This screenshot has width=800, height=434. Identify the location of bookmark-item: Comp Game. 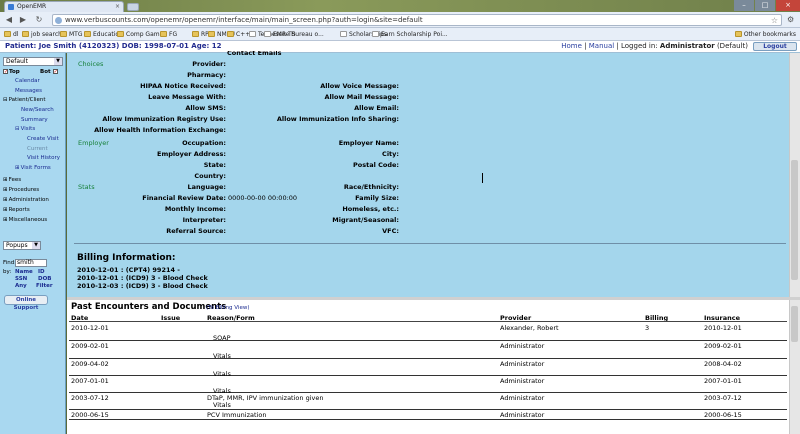
(140, 34).